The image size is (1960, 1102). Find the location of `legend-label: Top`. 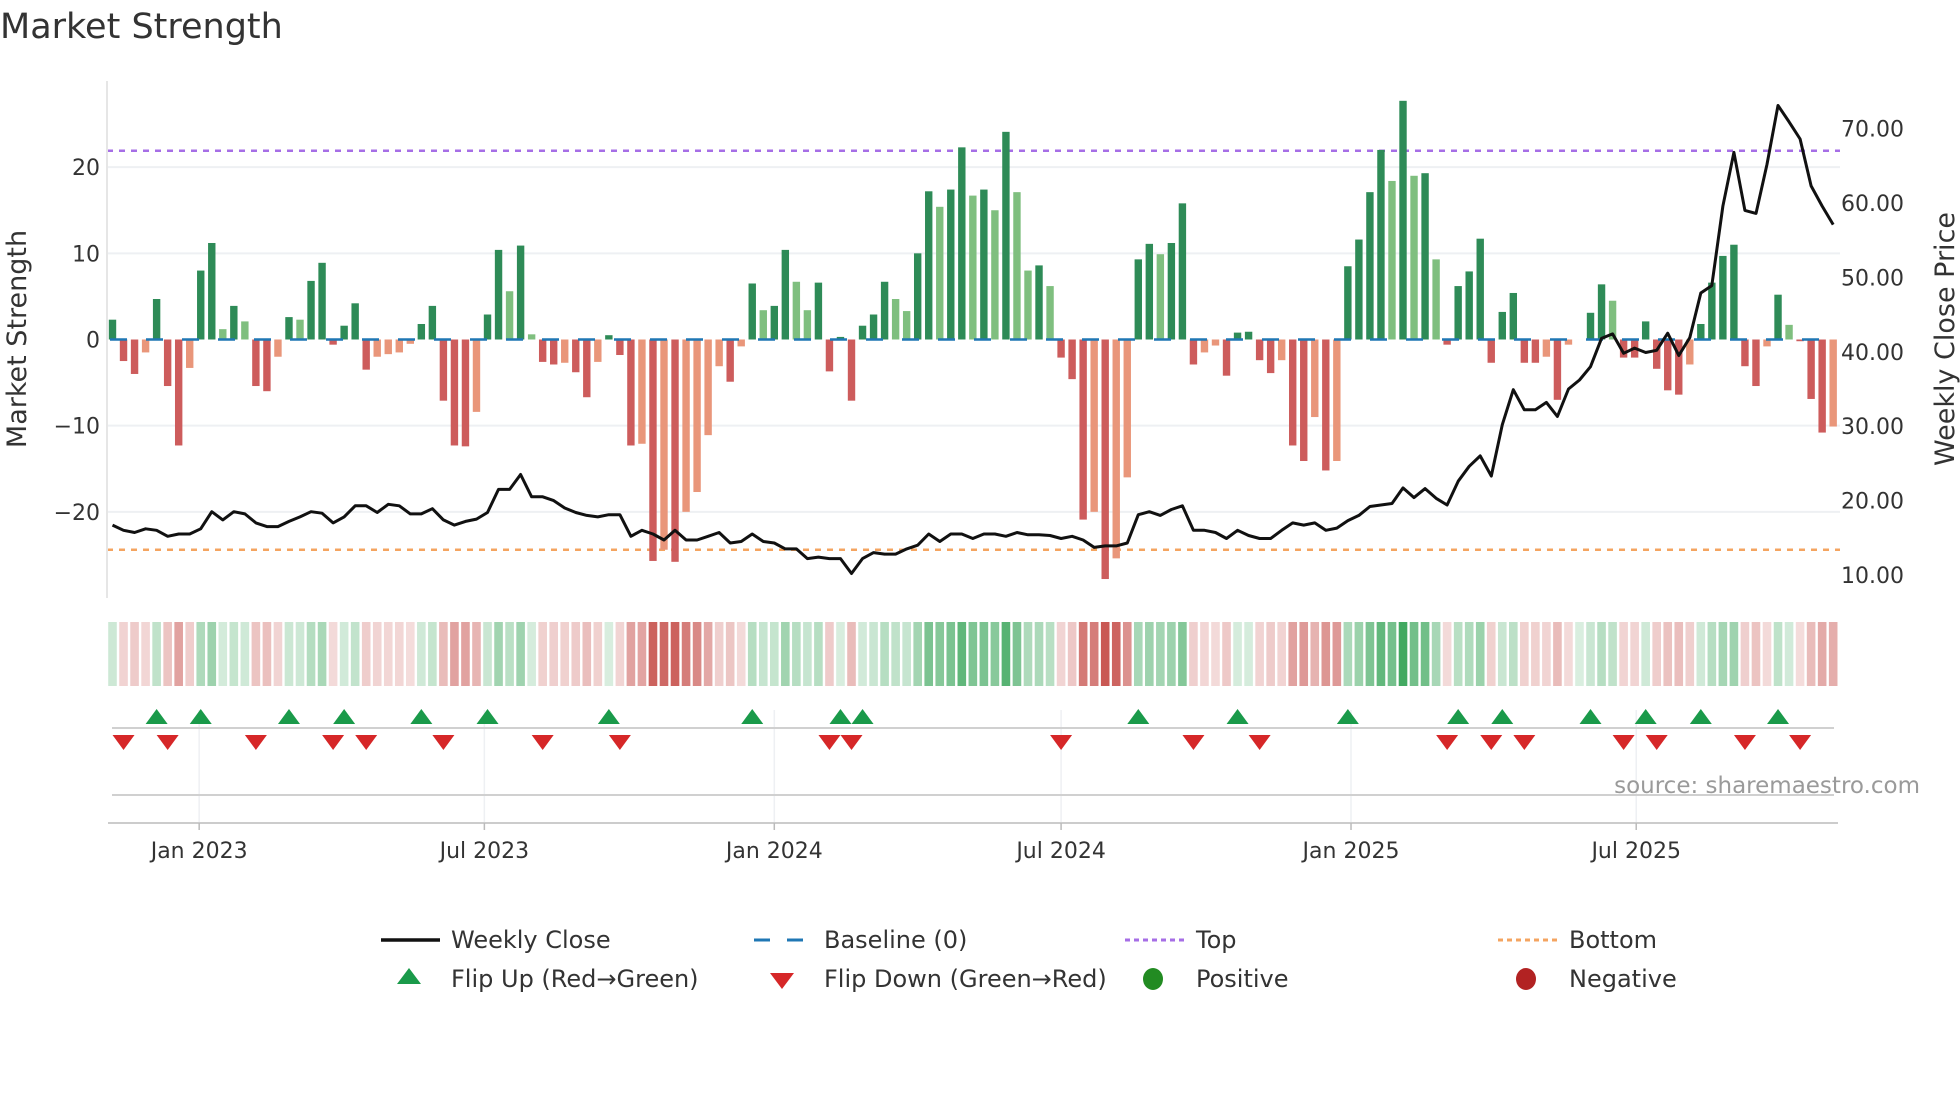

legend-label: Top is located at coordinates (1216, 940).